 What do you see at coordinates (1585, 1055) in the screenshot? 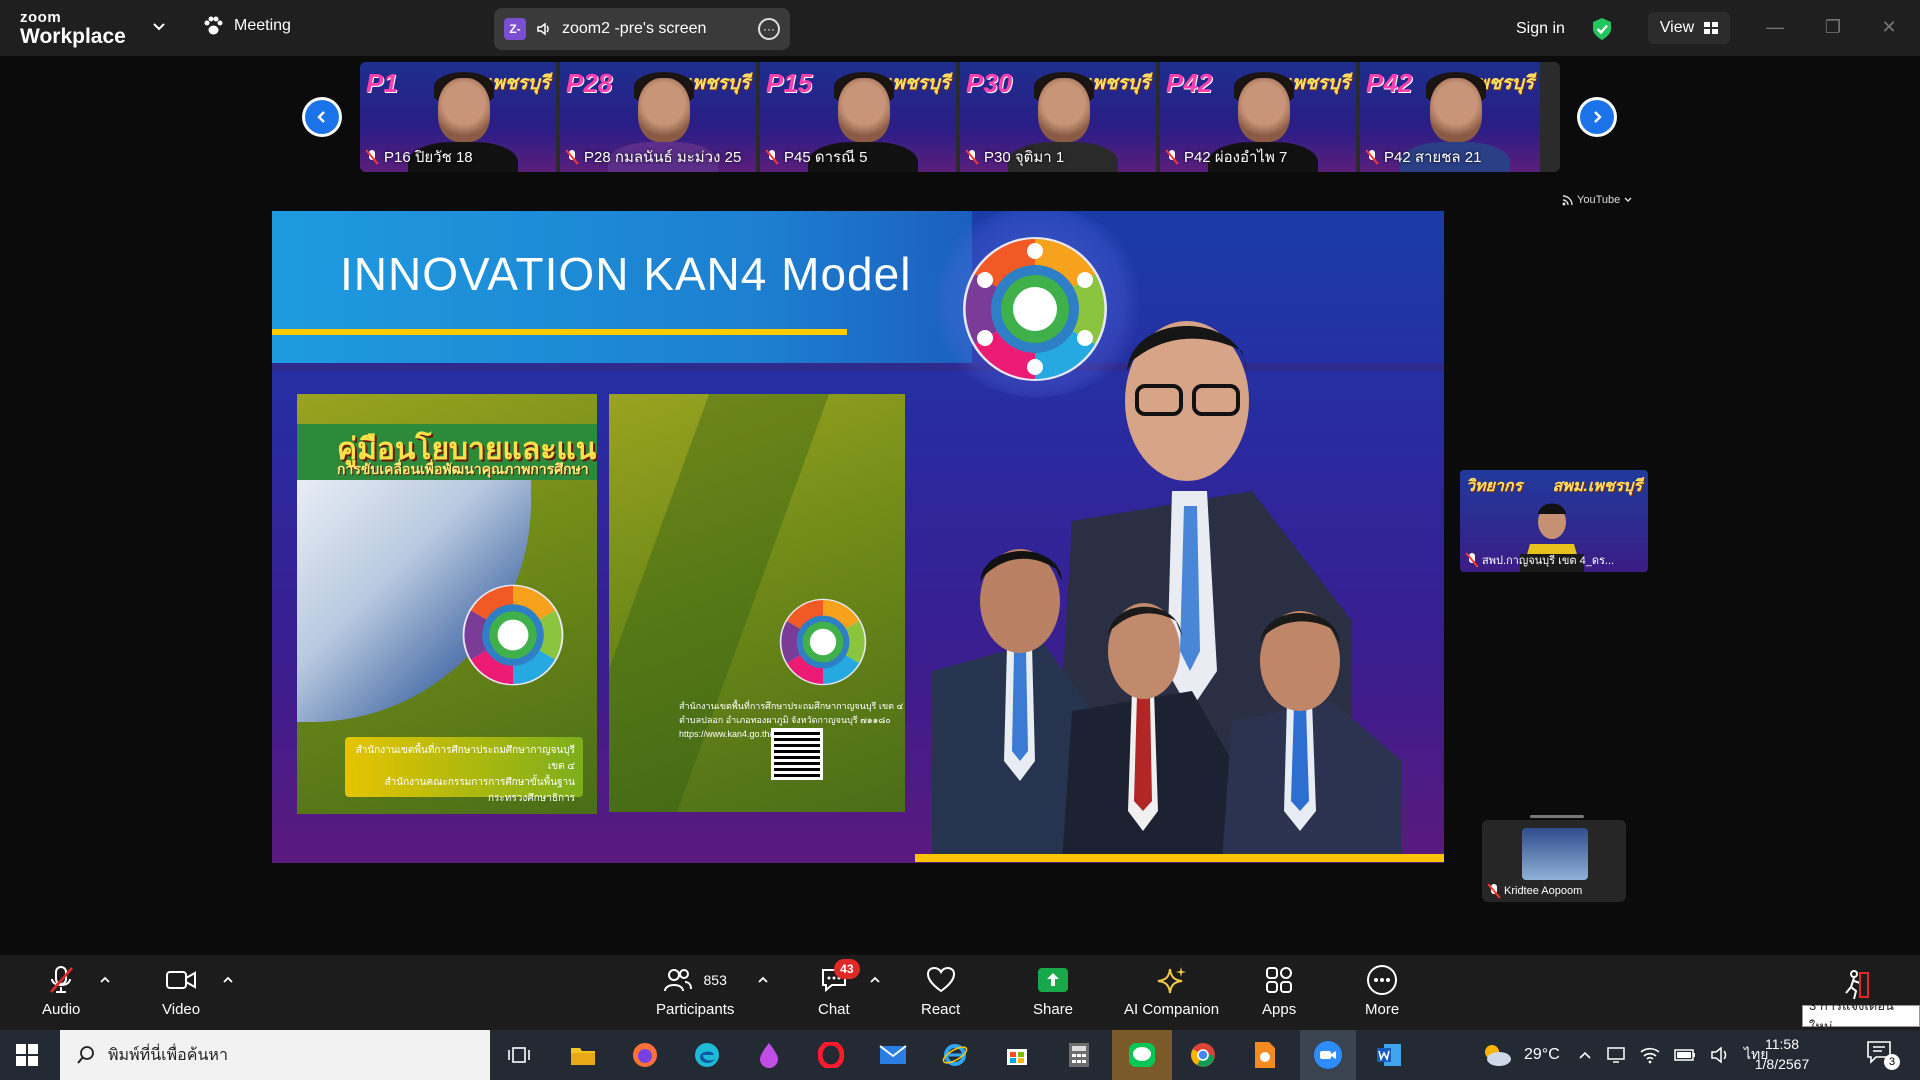
I see `chevron-up-icon` at bounding box center [1585, 1055].